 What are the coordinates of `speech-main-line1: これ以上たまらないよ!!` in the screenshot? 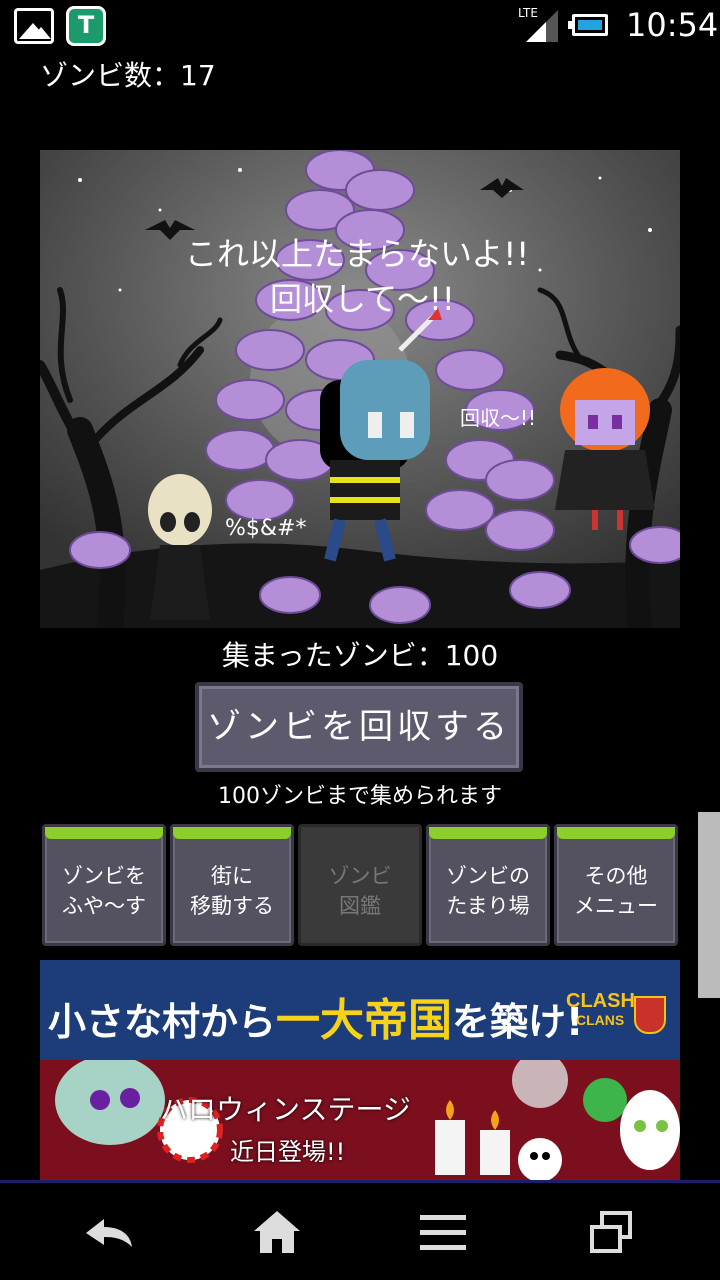 It's located at (357, 254).